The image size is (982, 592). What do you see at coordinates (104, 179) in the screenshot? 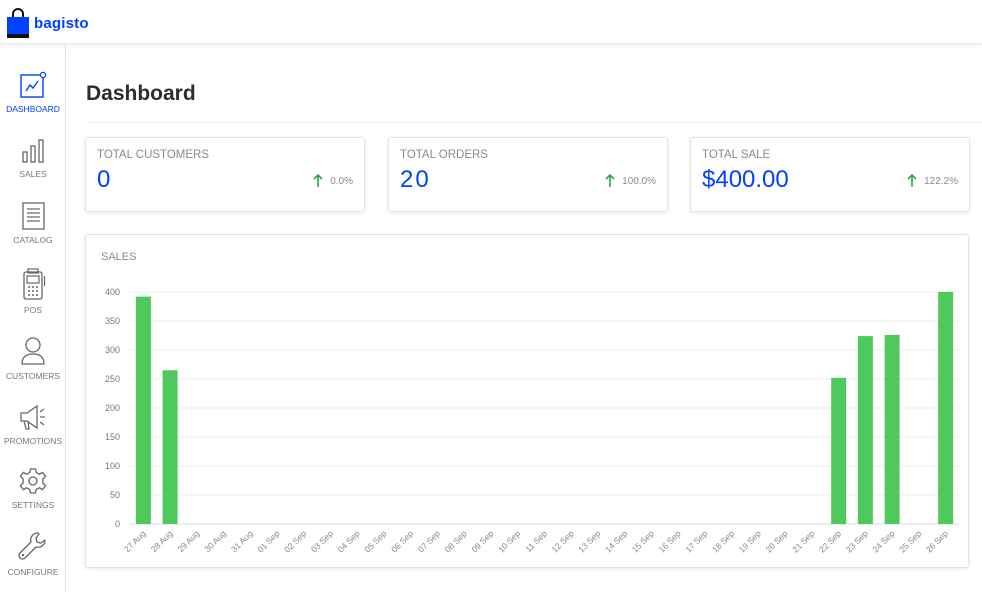
I see `stat-value: 0` at bounding box center [104, 179].